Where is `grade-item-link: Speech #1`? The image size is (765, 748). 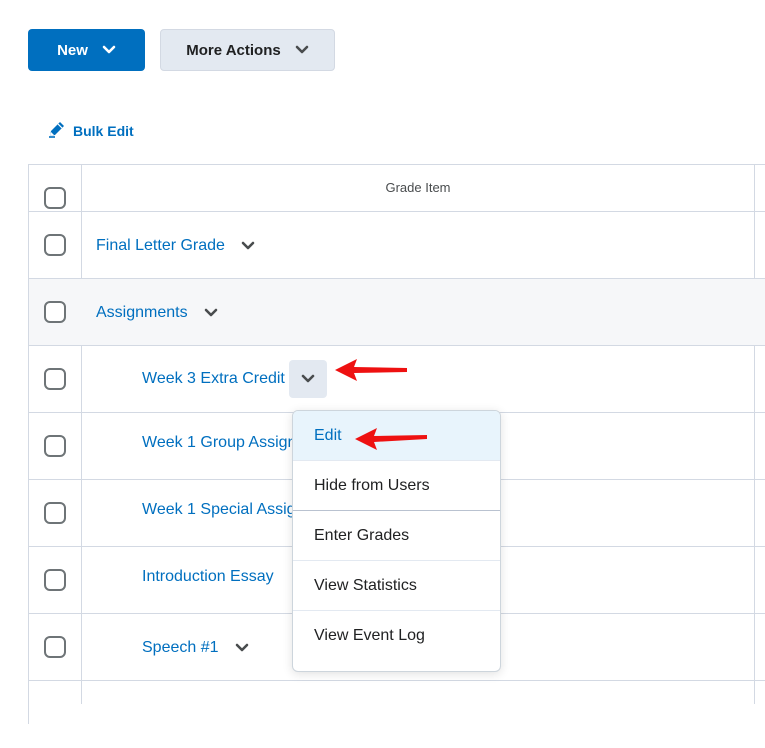 grade-item-link: Speech #1 is located at coordinates (180, 648).